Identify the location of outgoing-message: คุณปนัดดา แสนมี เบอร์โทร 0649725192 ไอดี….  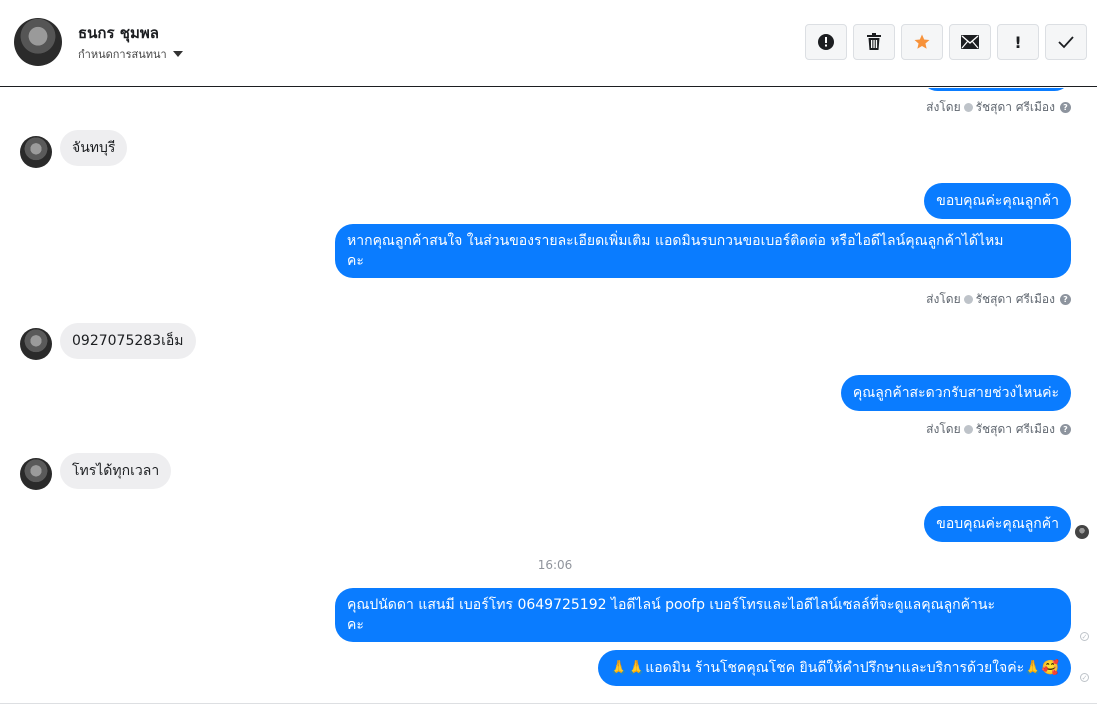
(703, 615).